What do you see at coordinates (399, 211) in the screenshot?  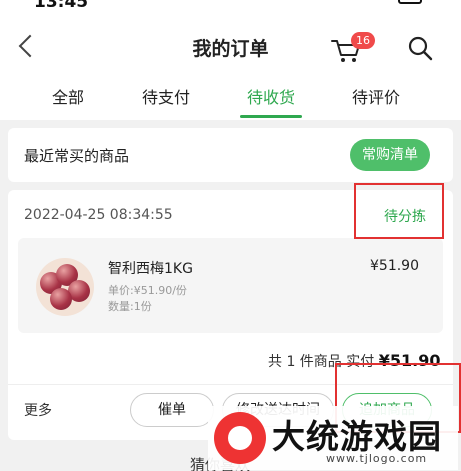 I see `status-highlight-box` at bounding box center [399, 211].